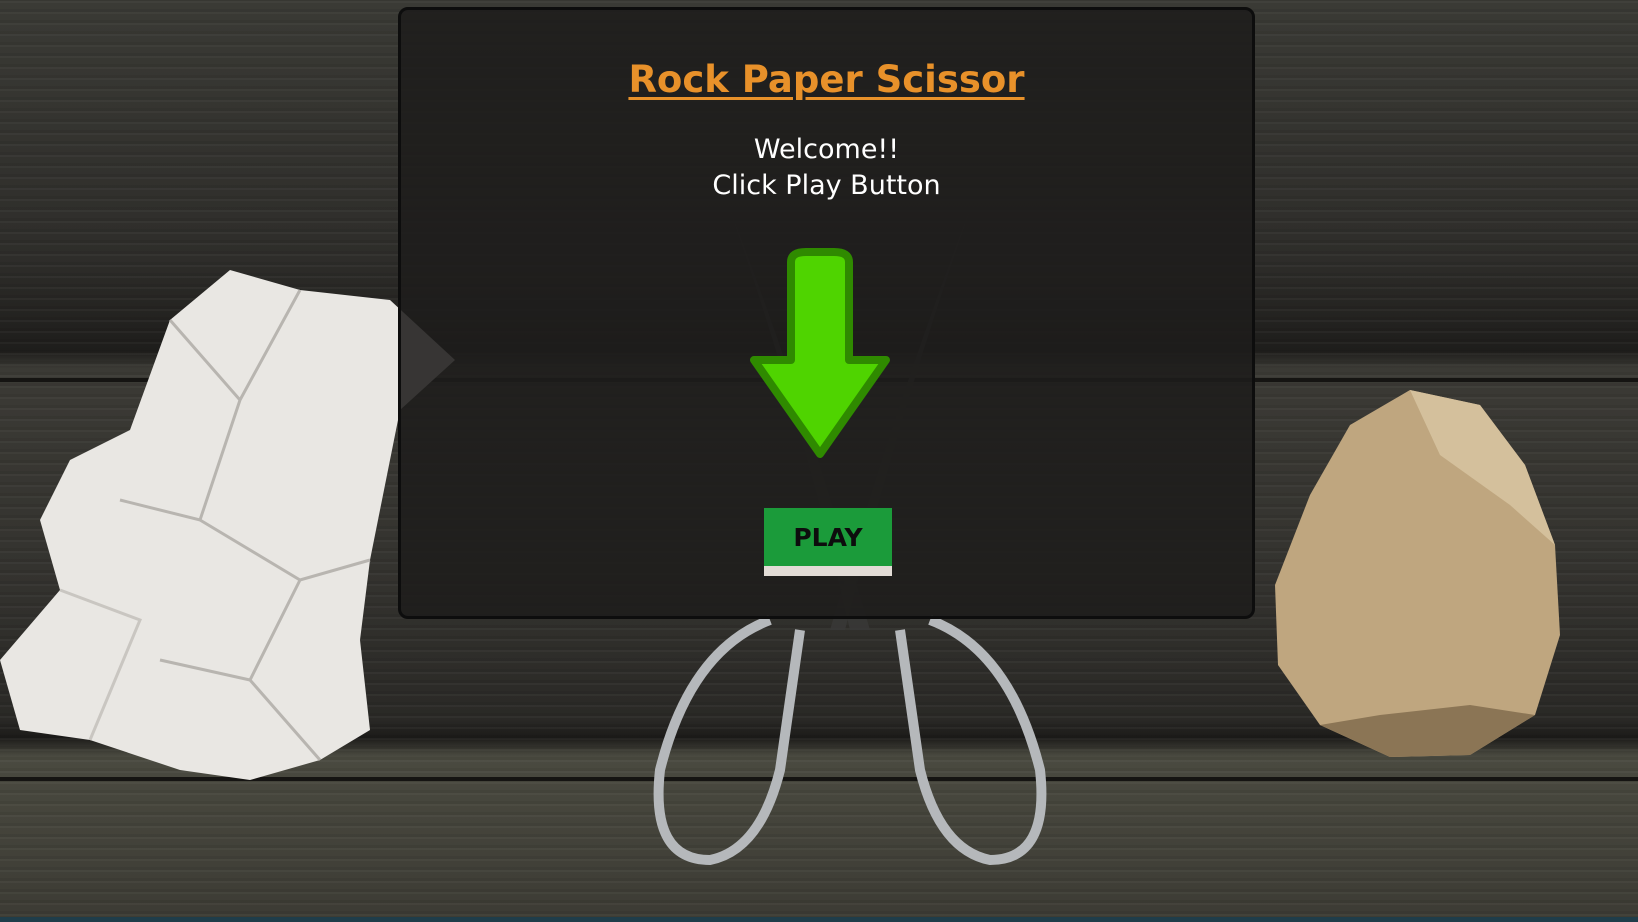 The width and height of the screenshot is (1638, 922). I want to click on rock-image, so click(1417, 573).